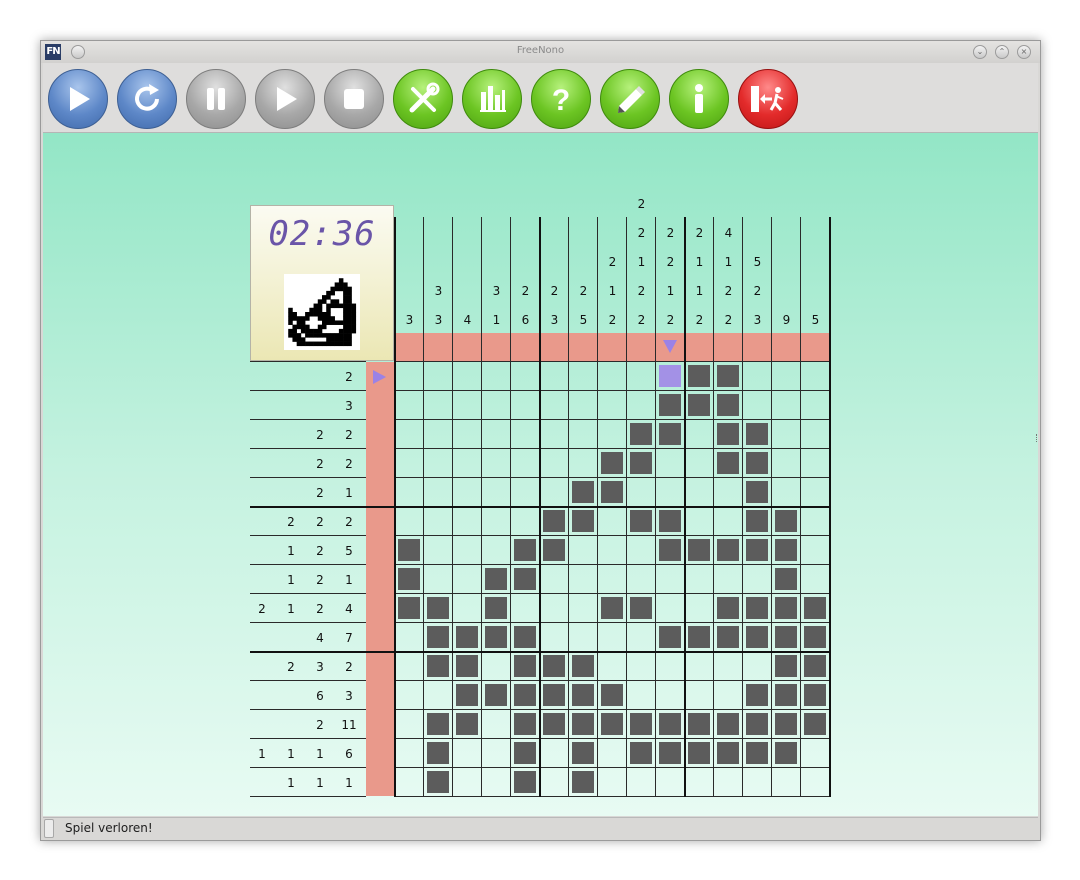  What do you see at coordinates (561, 99) in the screenshot?
I see `help-button: ?` at bounding box center [561, 99].